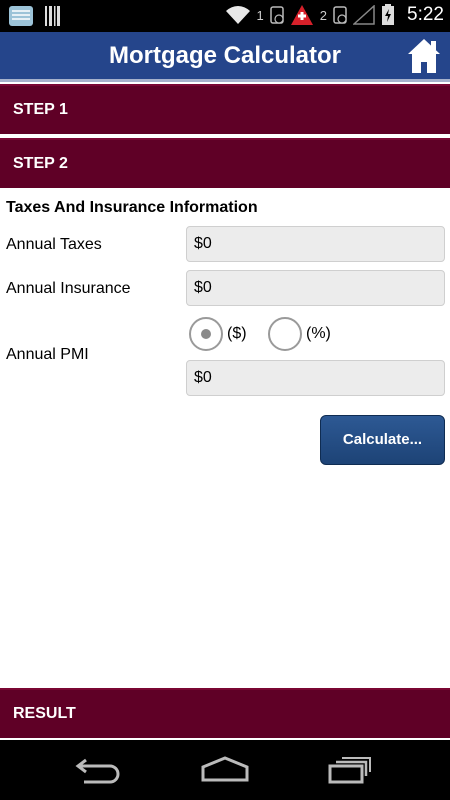  What do you see at coordinates (52, 16) in the screenshot?
I see `barcode-notification-icon` at bounding box center [52, 16].